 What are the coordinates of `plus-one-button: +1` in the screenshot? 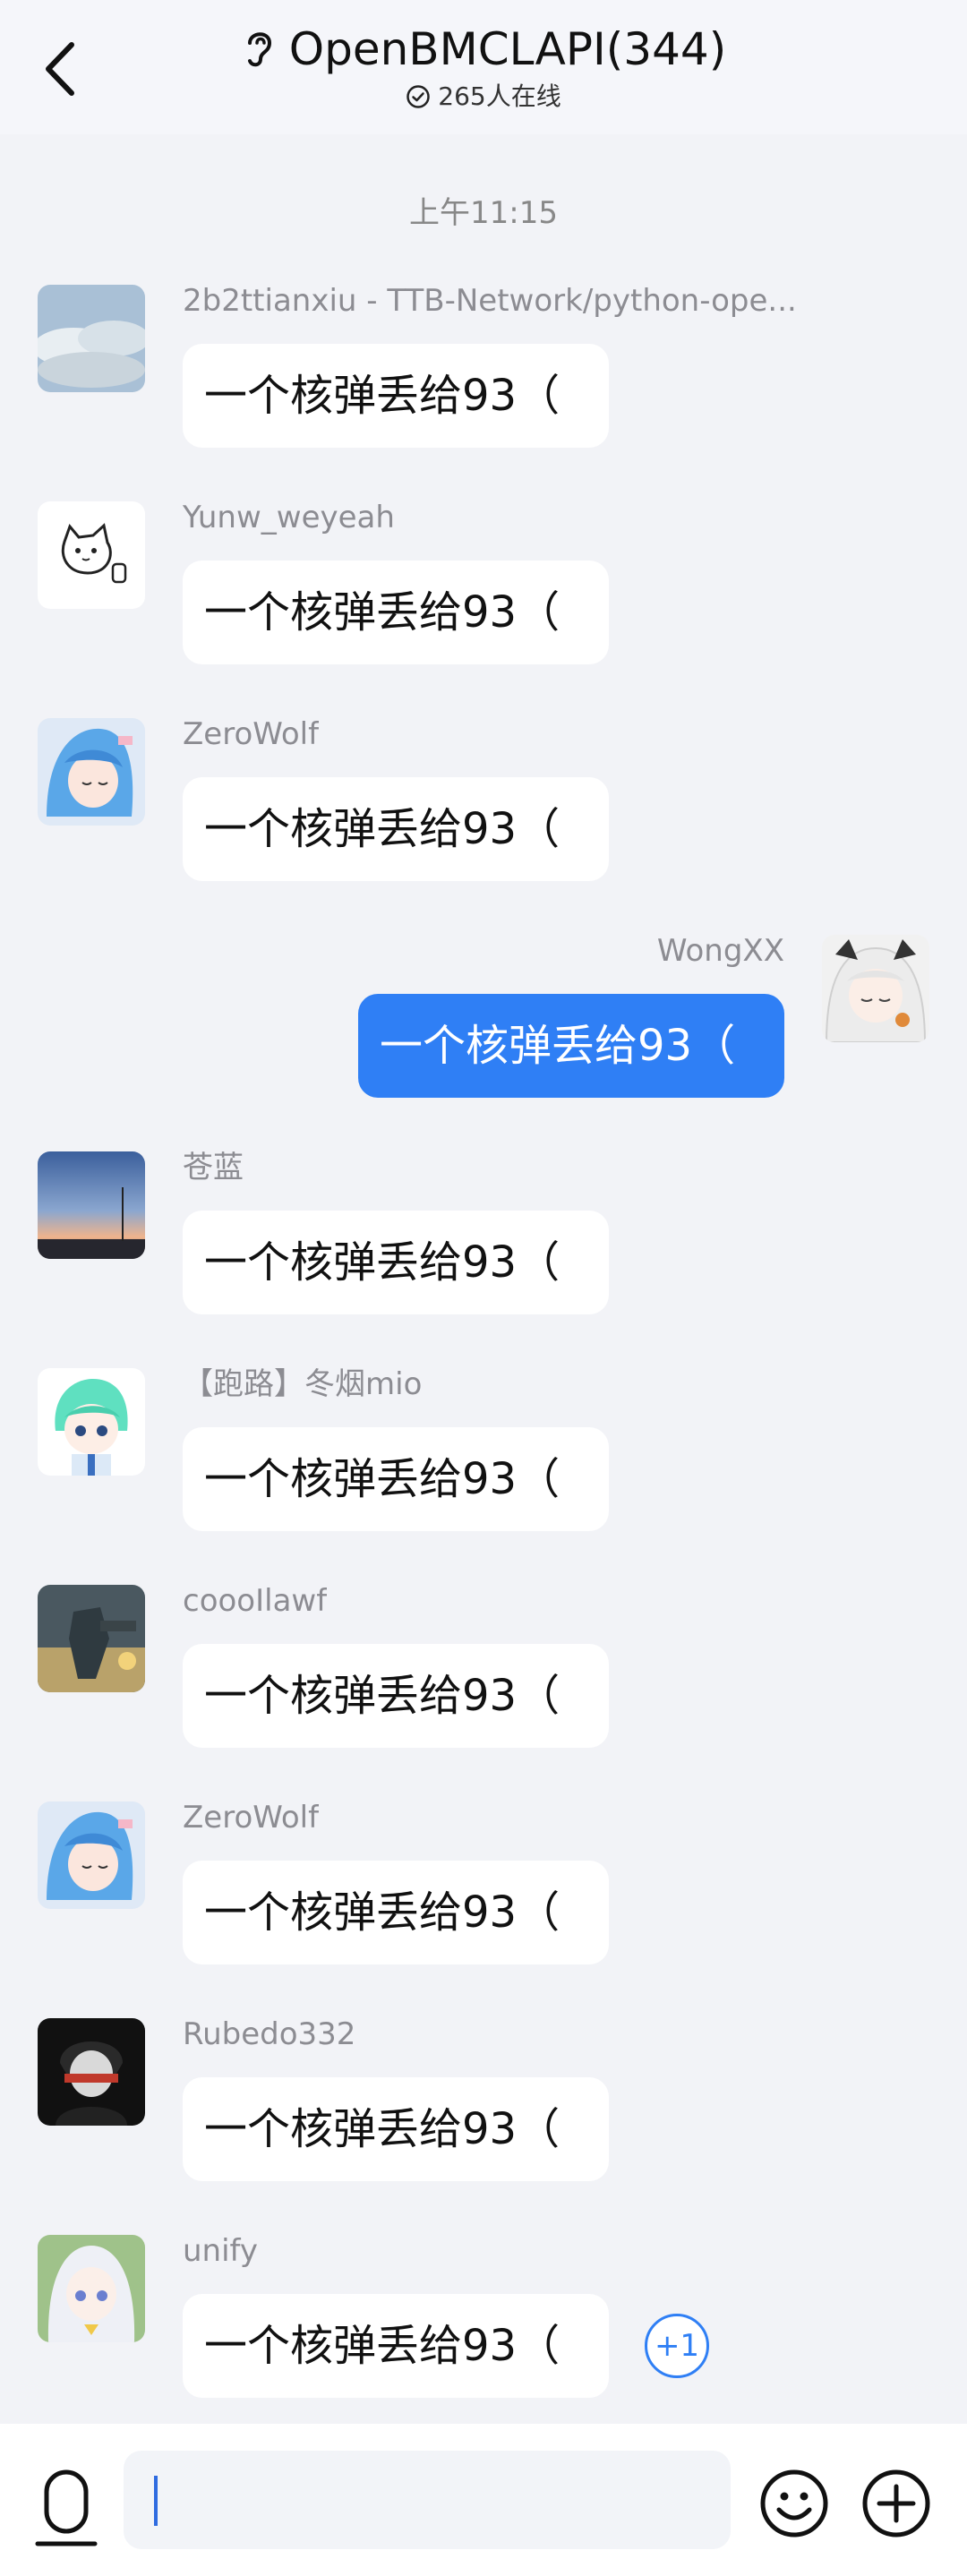 It's located at (677, 2346).